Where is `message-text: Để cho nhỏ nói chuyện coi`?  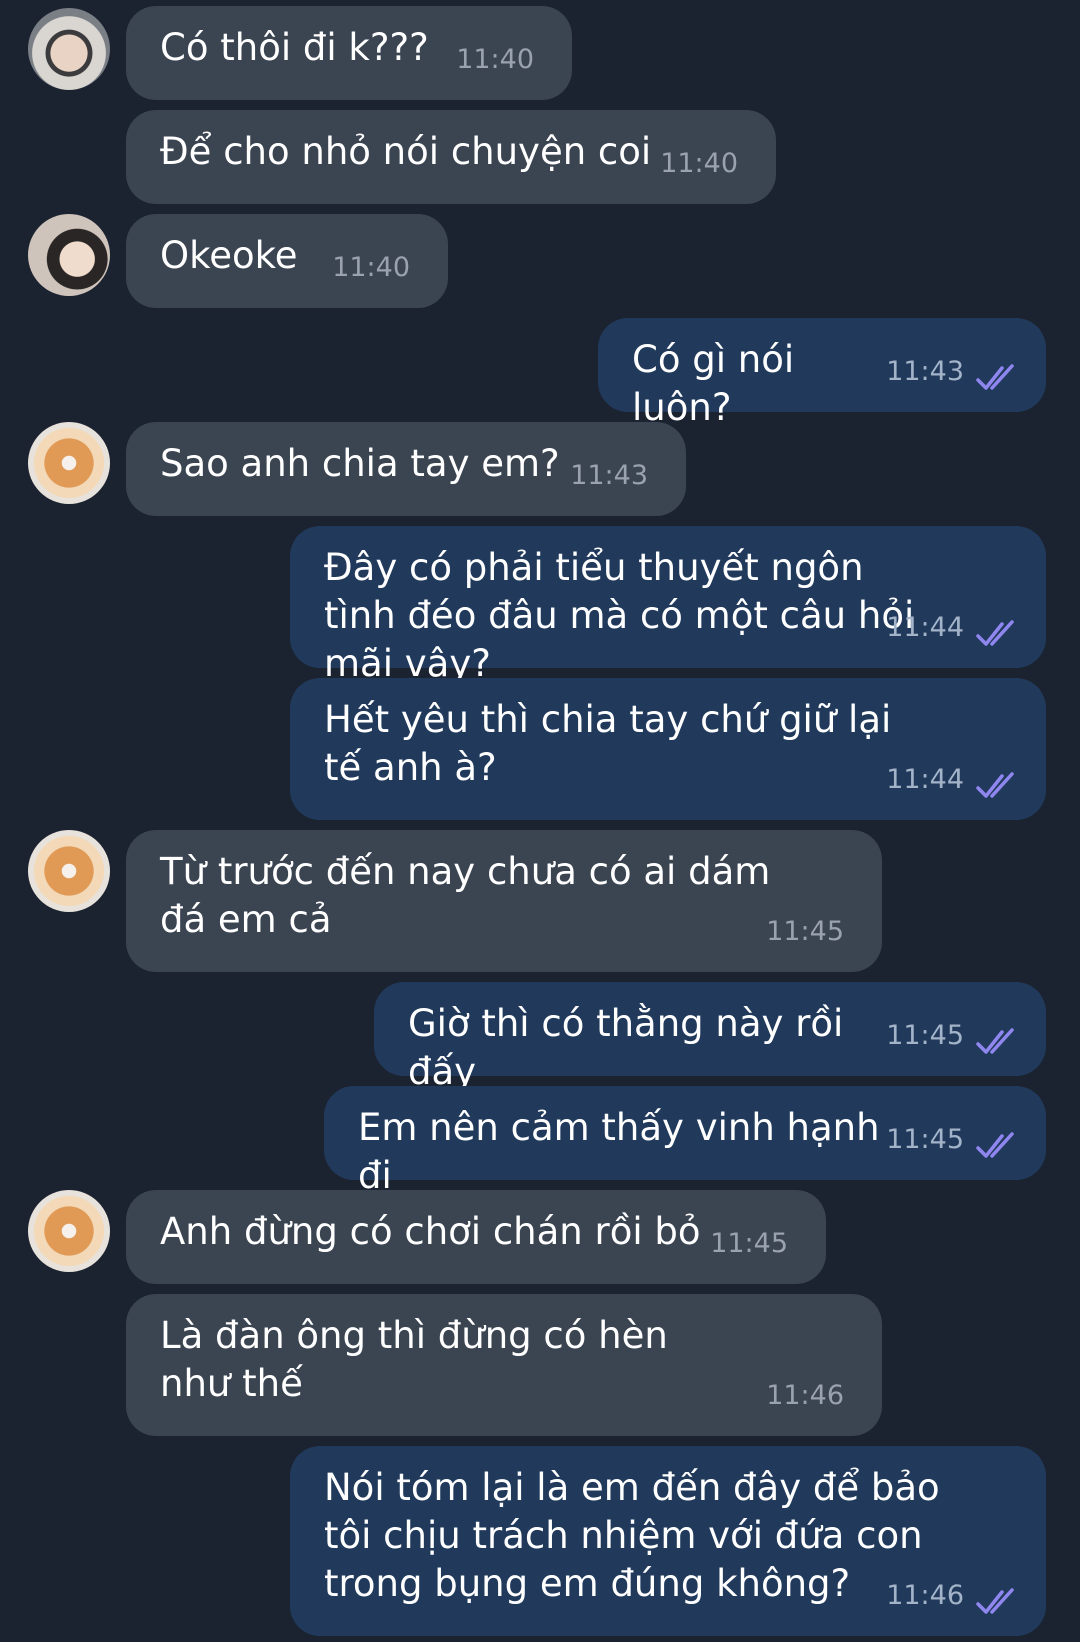 message-text: Để cho nhỏ nói chuyện coi is located at coordinates (406, 151).